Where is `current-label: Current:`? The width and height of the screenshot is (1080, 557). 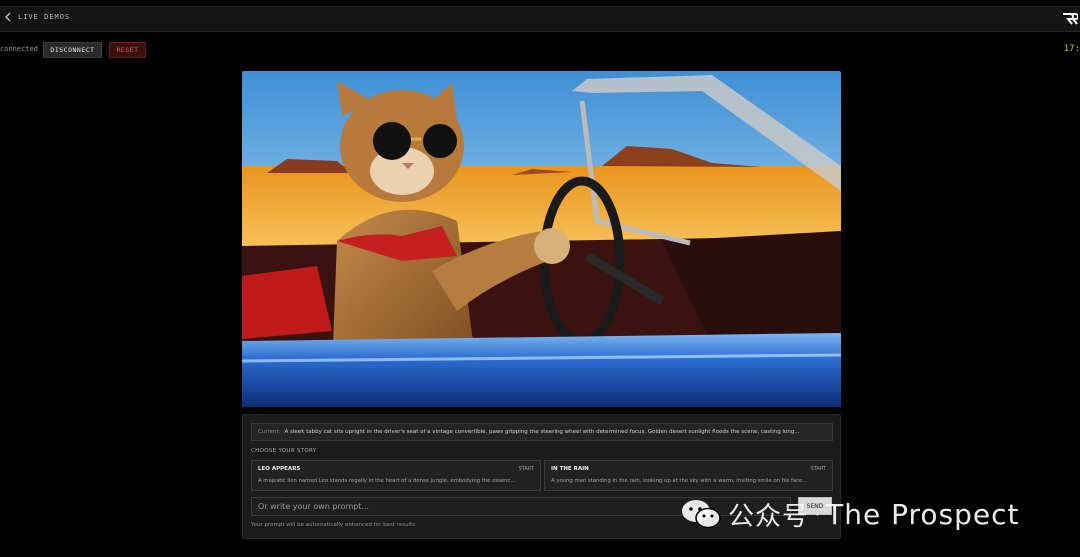 current-label: Current: is located at coordinates (269, 432).